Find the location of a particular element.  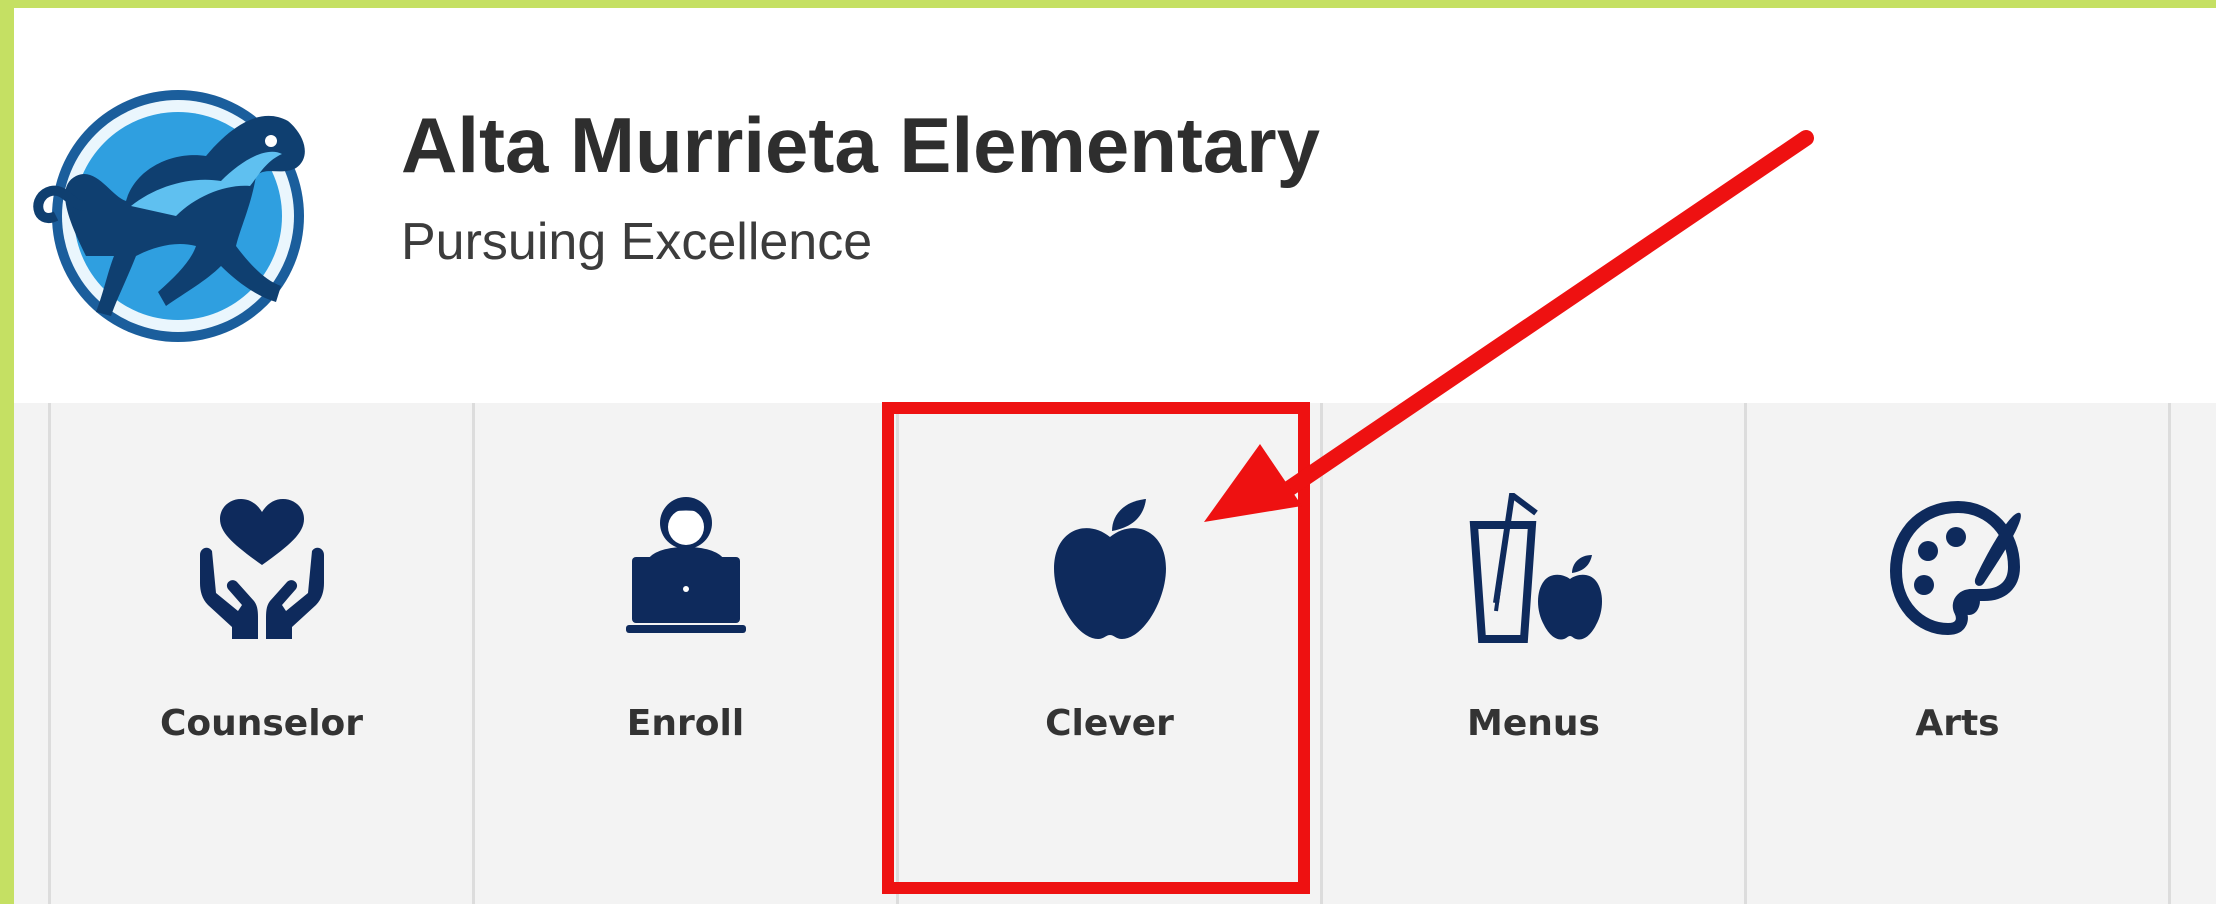

school-tagline: Pursuing Excellence is located at coordinates (637, 242).